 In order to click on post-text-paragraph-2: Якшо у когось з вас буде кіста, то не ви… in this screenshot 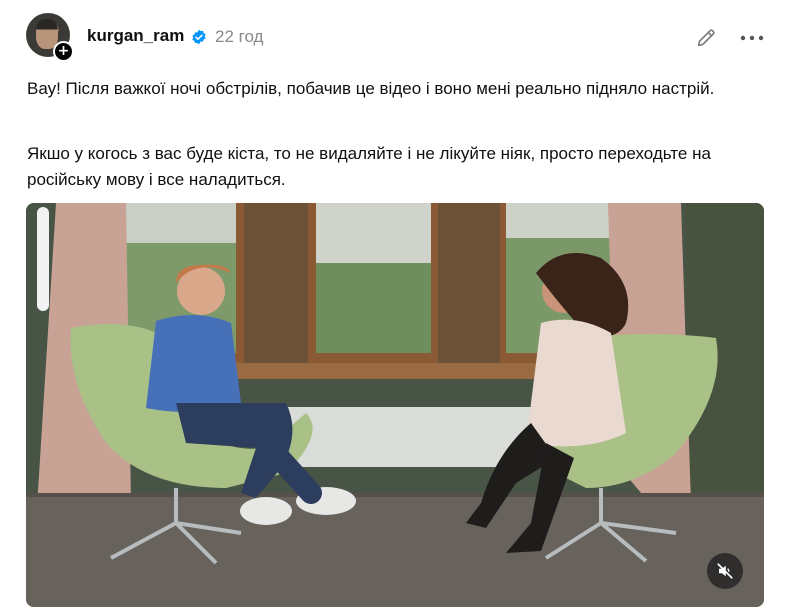, I will do `click(369, 166)`.